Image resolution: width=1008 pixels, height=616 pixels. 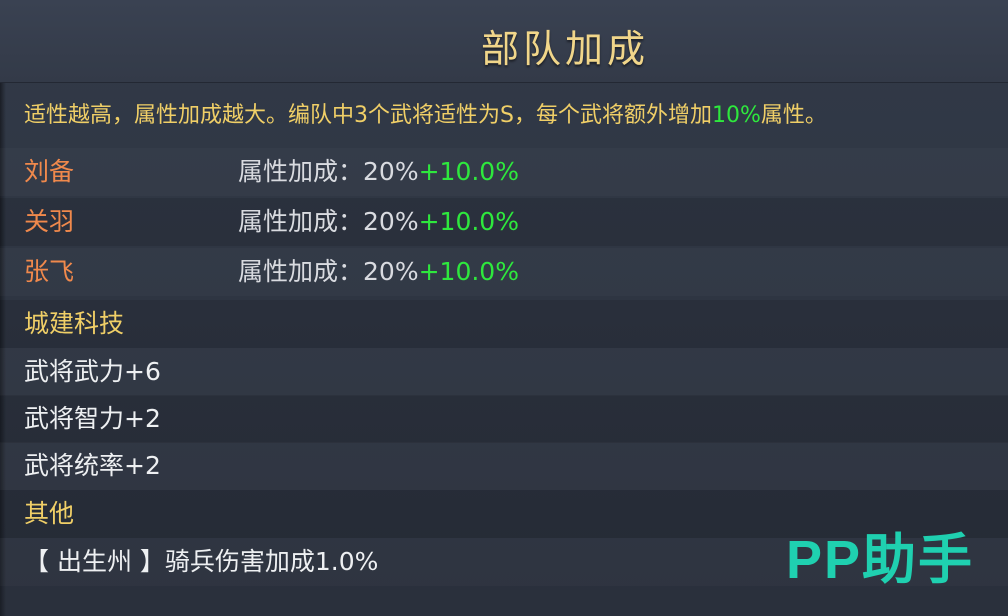 I want to click on tech-item: 武将统率+2, so click(x=92, y=465).